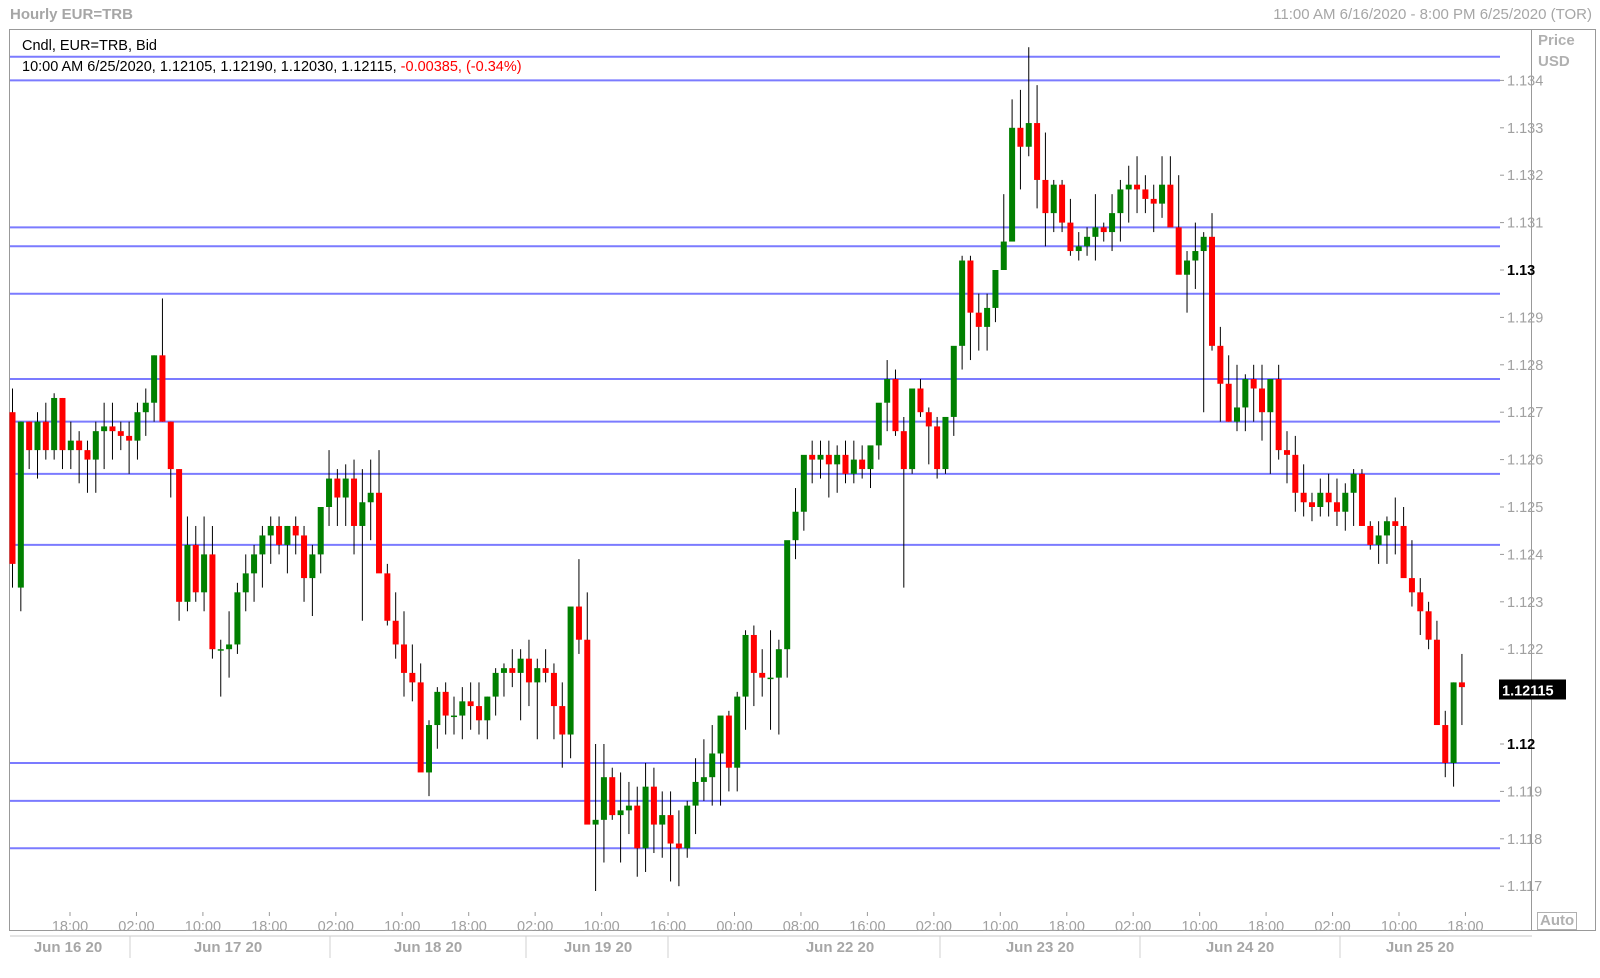  I want to click on y-tick-label: 1.128, so click(1525, 366).